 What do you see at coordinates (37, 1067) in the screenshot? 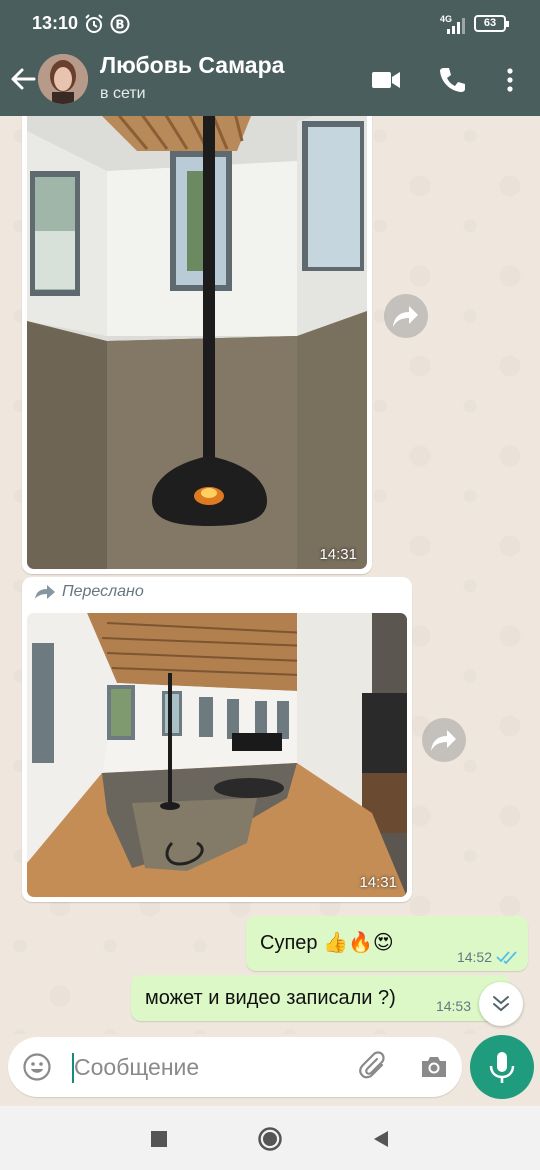
I see `emoji-icon` at bounding box center [37, 1067].